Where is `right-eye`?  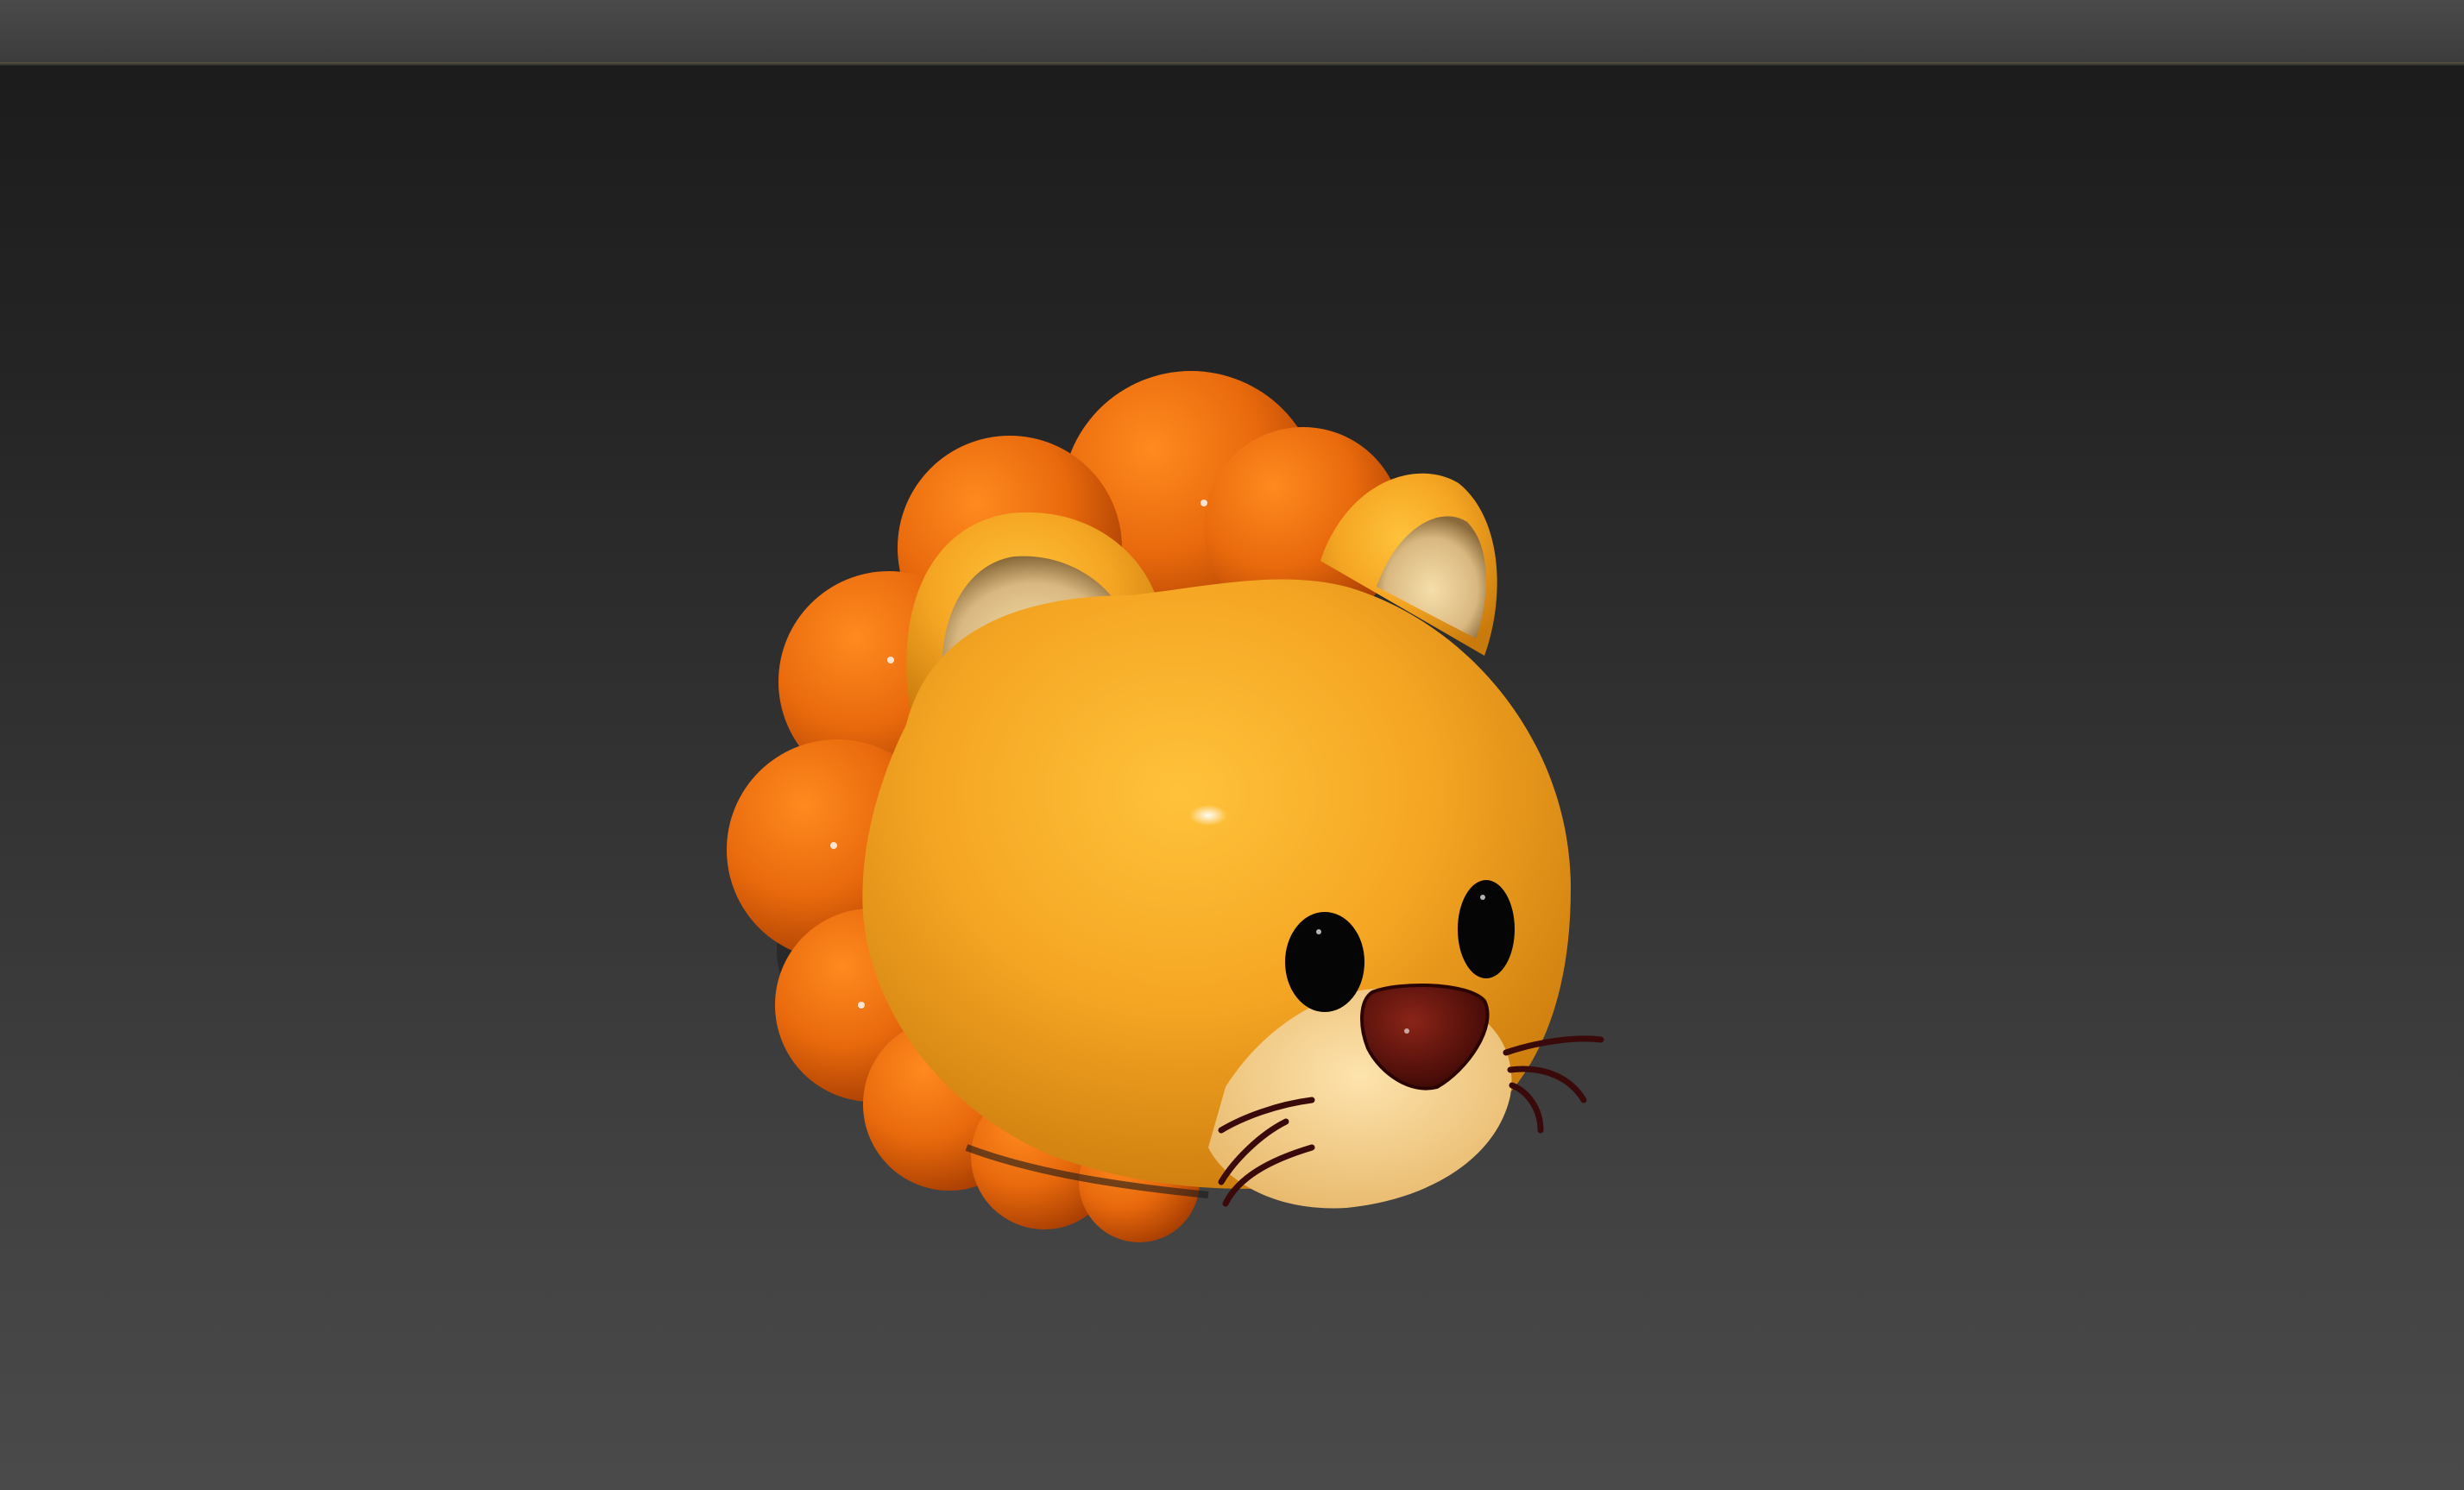
right-eye is located at coordinates (1486, 929).